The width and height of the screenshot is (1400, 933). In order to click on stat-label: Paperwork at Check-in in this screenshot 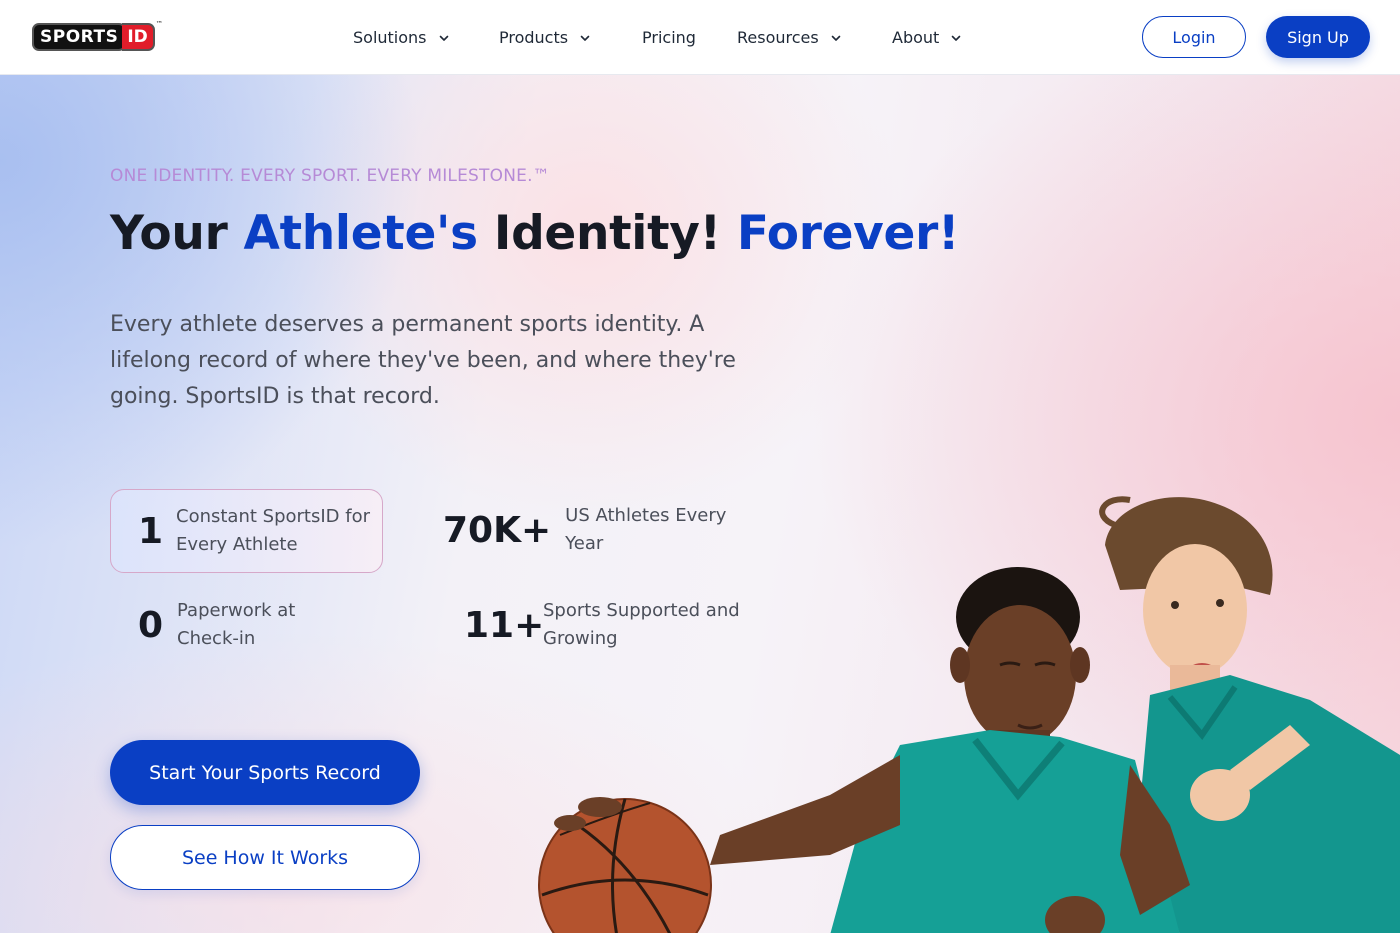, I will do `click(236, 624)`.